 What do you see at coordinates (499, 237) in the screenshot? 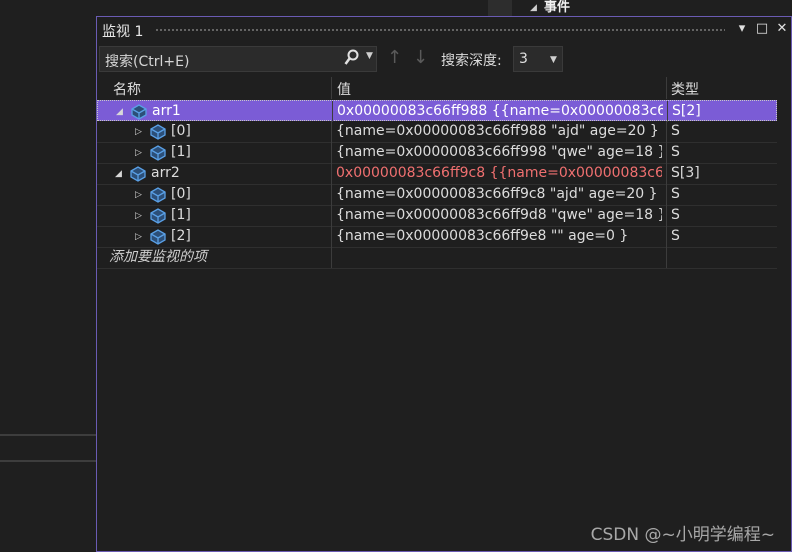
I see `row-value: {name=0x00000083c66ff9e8 "" age=0 }` at bounding box center [499, 237].